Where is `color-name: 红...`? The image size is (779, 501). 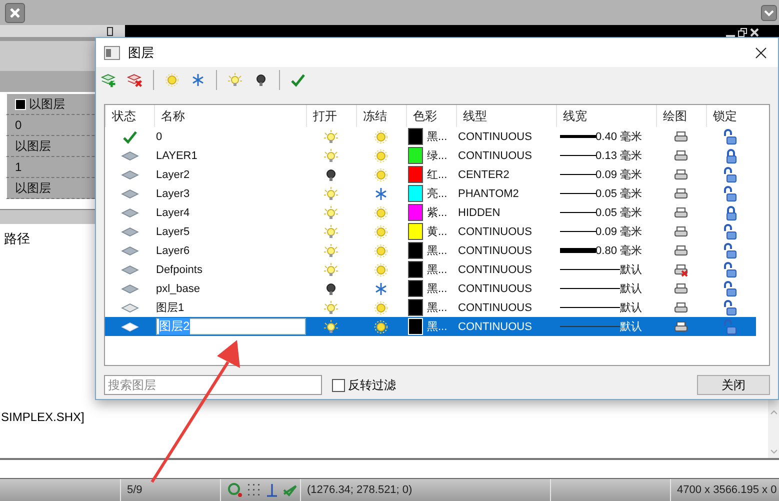
color-name: 红... is located at coordinates (437, 175).